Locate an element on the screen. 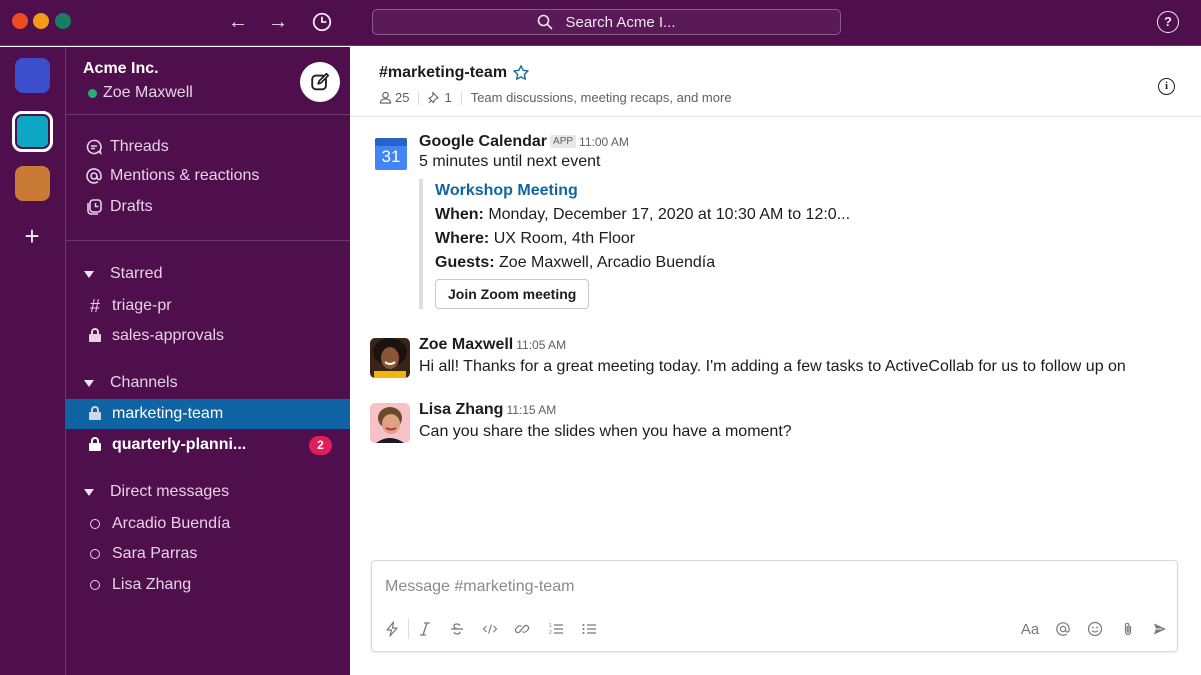 This screenshot has height=675, width=1201. channel-title: #marketing-team is located at coordinates (454, 73).